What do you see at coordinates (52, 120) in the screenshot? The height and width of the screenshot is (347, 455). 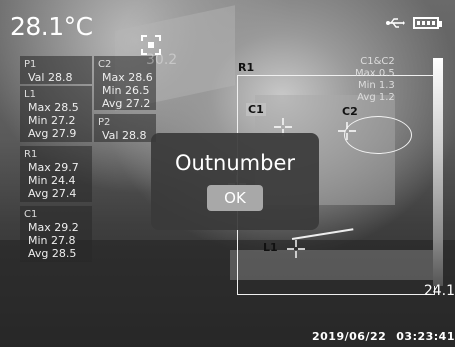 I see `l1-min: Min 27.2` at bounding box center [52, 120].